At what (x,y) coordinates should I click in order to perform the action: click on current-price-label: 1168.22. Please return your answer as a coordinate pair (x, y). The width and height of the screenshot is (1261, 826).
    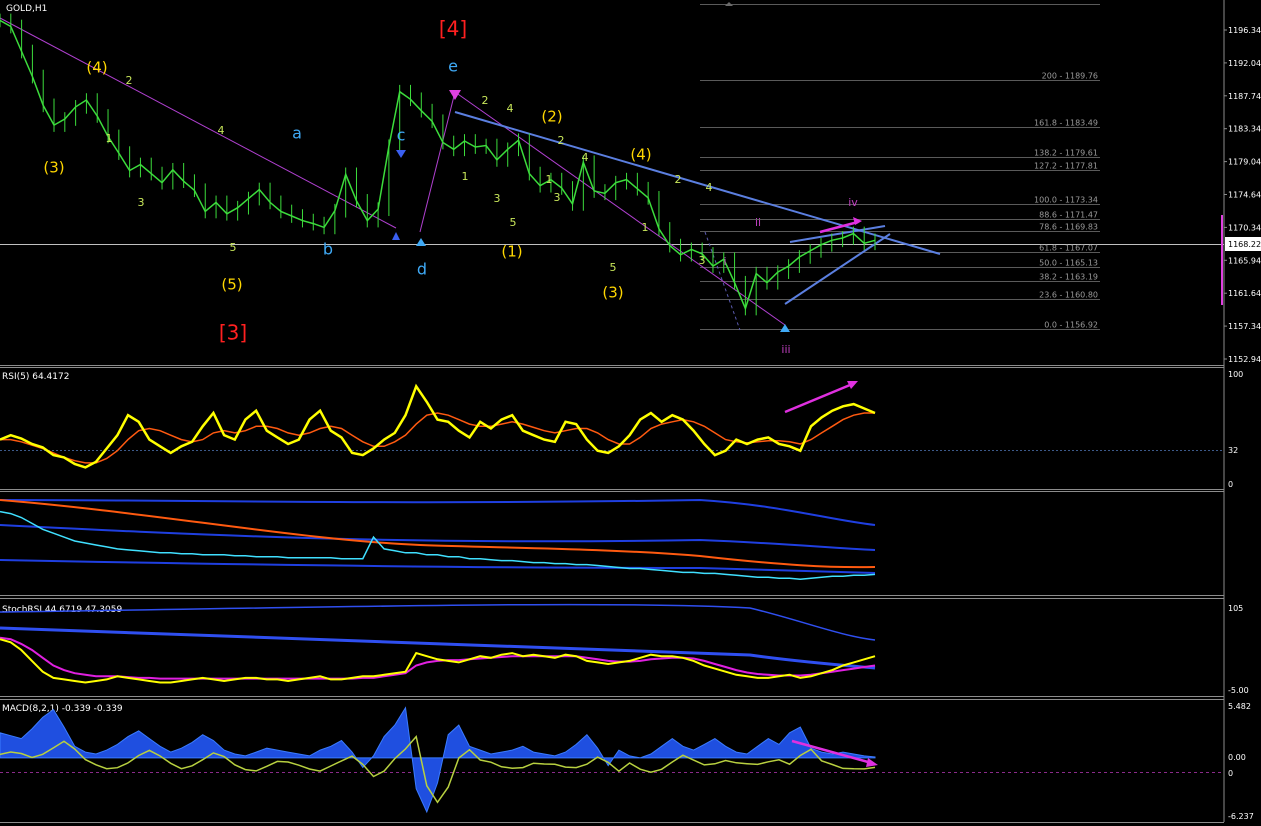
    Looking at the image, I should click on (1244, 244).